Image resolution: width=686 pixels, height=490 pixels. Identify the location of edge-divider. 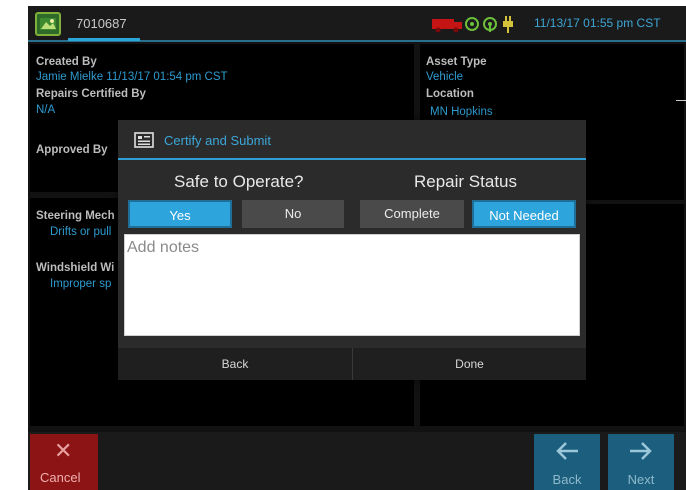
(681, 100).